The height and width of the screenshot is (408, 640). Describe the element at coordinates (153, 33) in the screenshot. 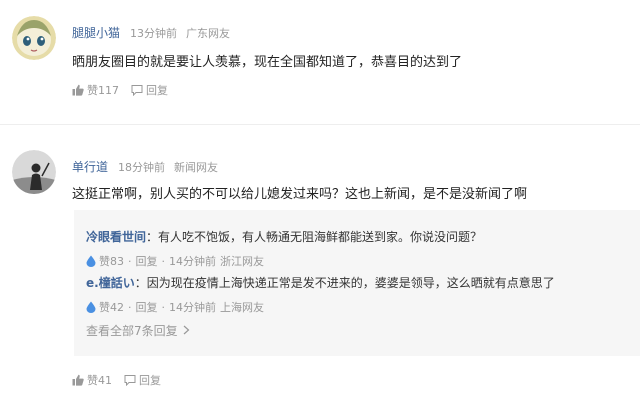

I see `comment-time: 13分钟前` at that location.